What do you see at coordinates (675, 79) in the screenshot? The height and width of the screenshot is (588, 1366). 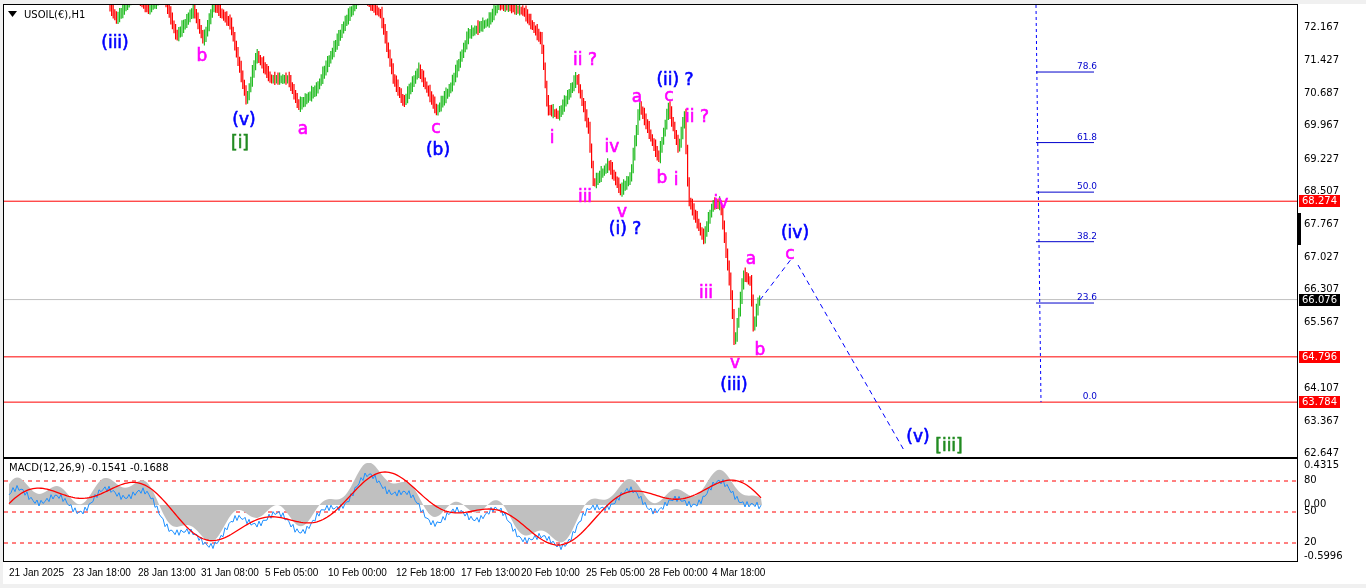 I see `wave-label: (ii) ?` at bounding box center [675, 79].